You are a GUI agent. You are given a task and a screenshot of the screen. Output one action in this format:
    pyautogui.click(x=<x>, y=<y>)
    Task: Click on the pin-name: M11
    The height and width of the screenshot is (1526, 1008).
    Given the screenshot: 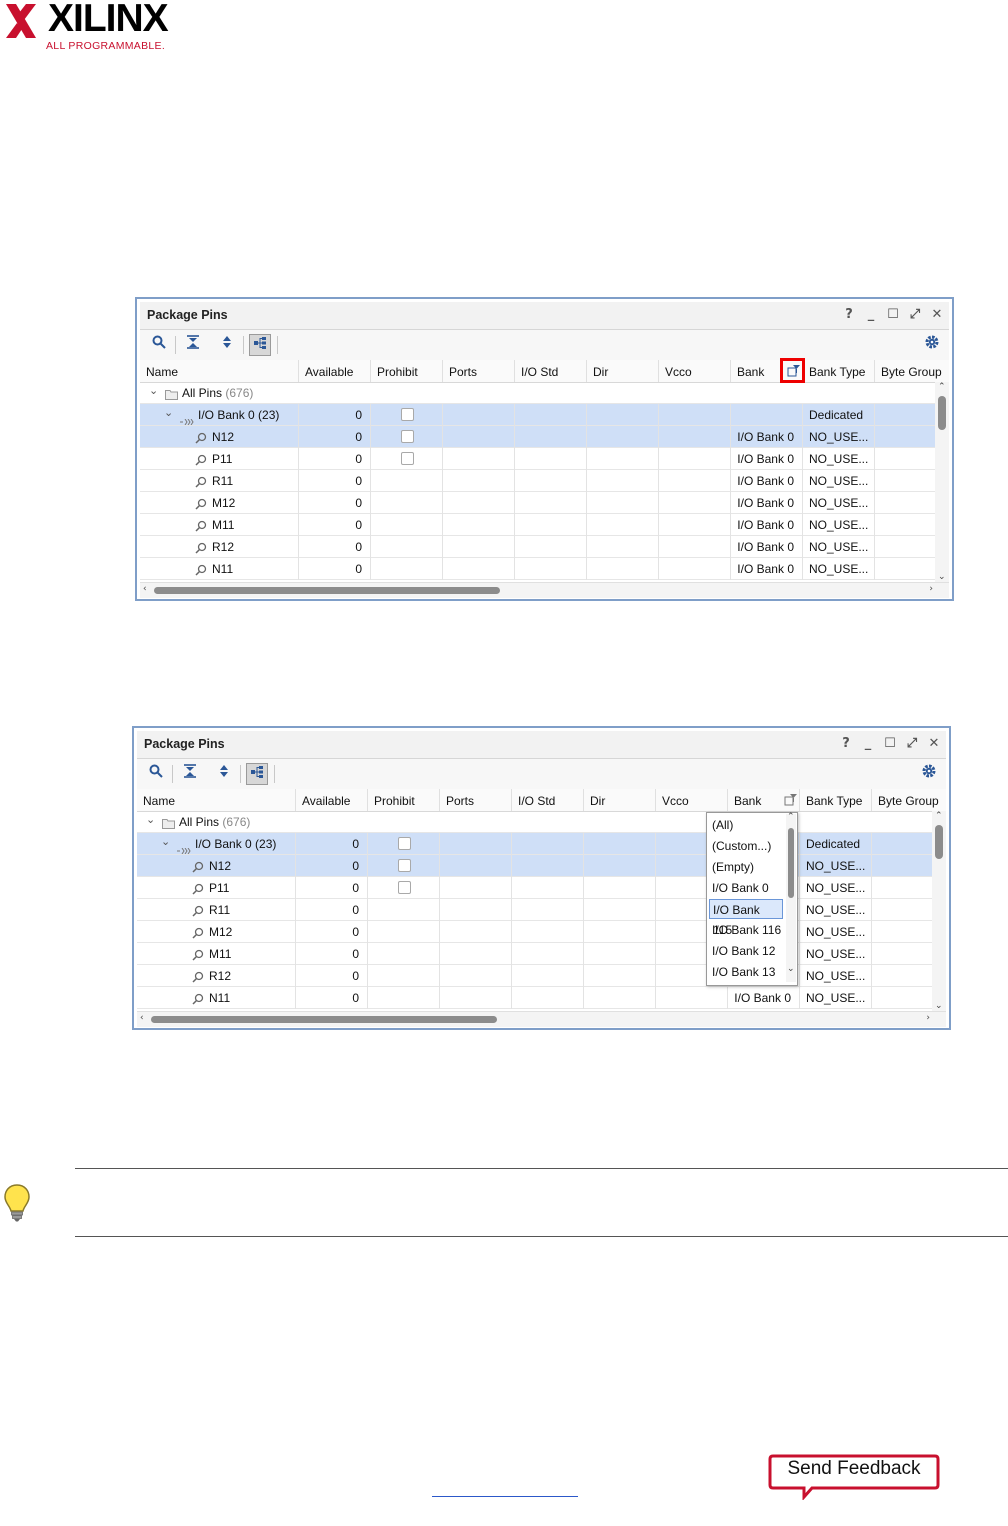 What is the action you would take?
    pyautogui.click(x=252, y=525)
    